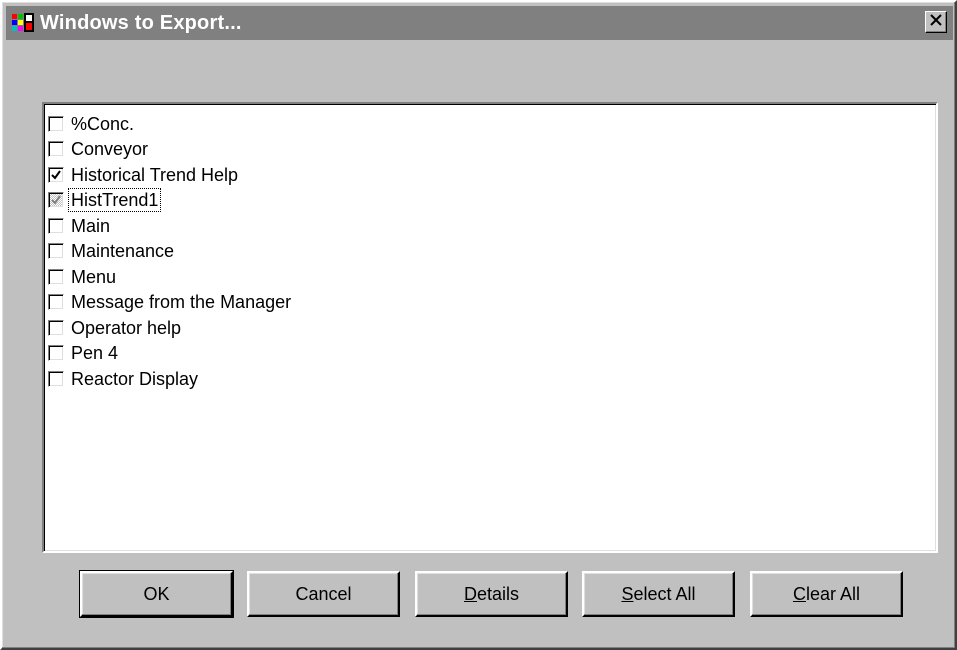 The width and height of the screenshot is (957, 650). I want to click on list-item: Historical Trend Help, so click(490, 175).